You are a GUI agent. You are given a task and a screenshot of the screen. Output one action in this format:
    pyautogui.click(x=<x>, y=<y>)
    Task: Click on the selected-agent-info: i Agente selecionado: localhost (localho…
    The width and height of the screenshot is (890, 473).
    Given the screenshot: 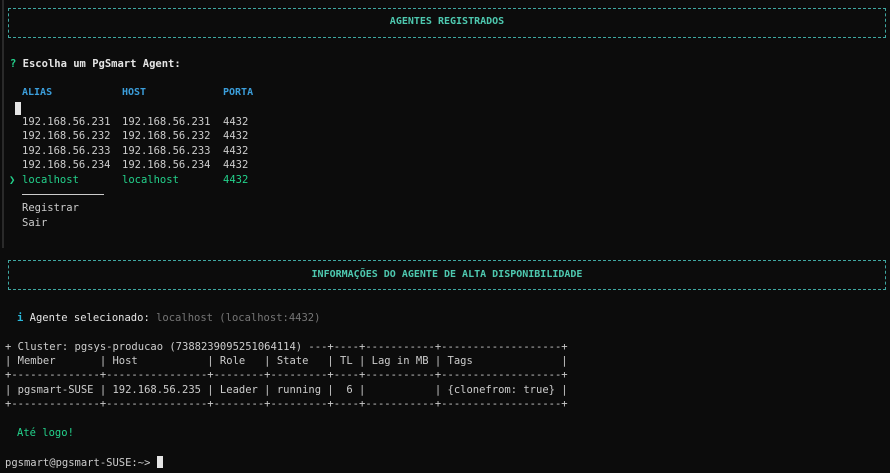 What is the action you would take?
    pyautogui.click(x=168, y=318)
    